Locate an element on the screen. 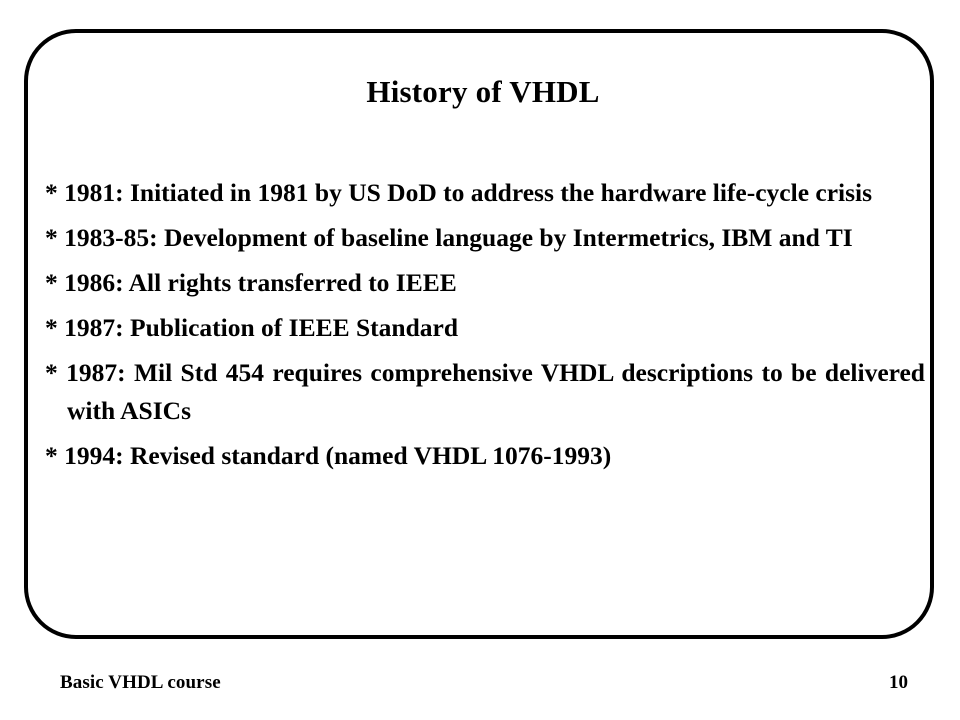  list-item: * 1987: Publication of IEEE Standard is located at coordinates (252, 327).